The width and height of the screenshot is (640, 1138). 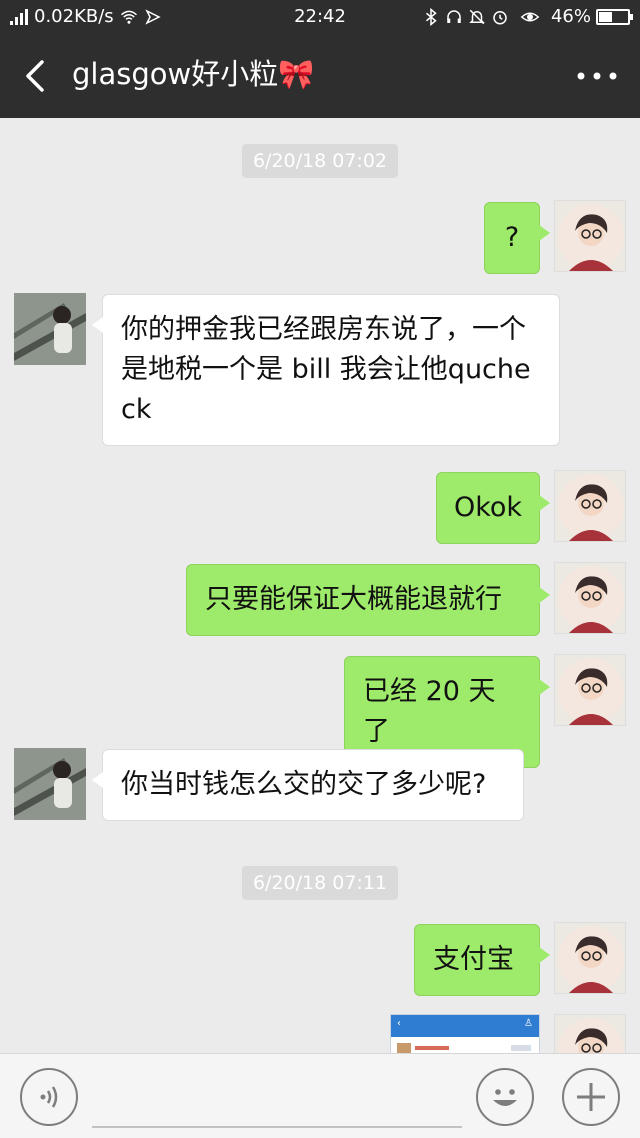 What do you see at coordinates (399, 1023) in the screenshot?
I see `thumb-back-icon: ‹` at bounding box center [399, 1023].